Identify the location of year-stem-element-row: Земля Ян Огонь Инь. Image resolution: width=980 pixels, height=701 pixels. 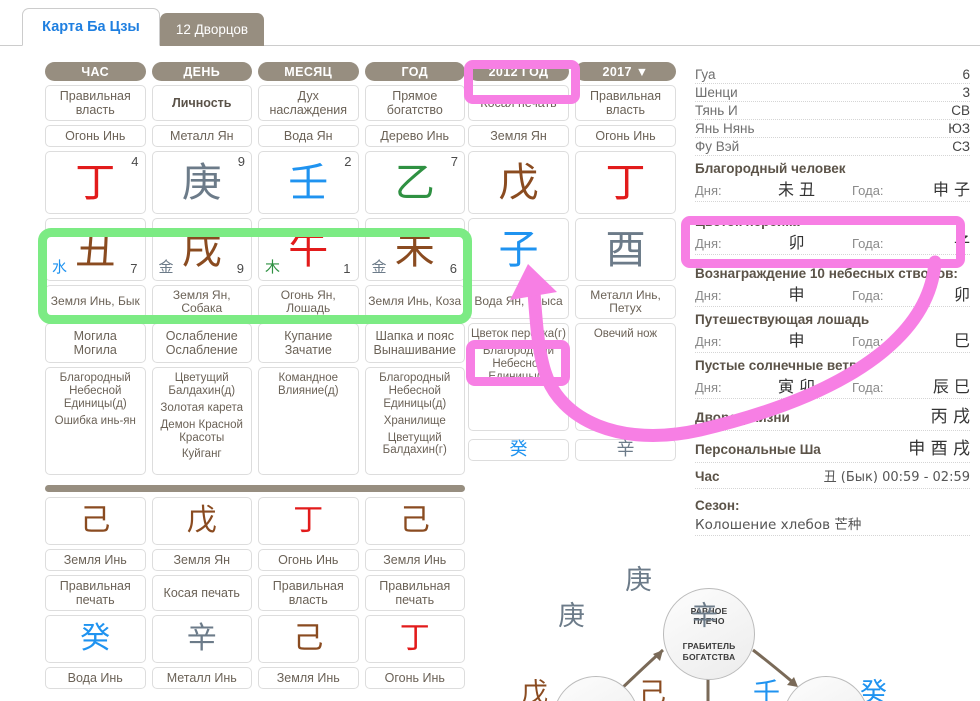
(572, 136).